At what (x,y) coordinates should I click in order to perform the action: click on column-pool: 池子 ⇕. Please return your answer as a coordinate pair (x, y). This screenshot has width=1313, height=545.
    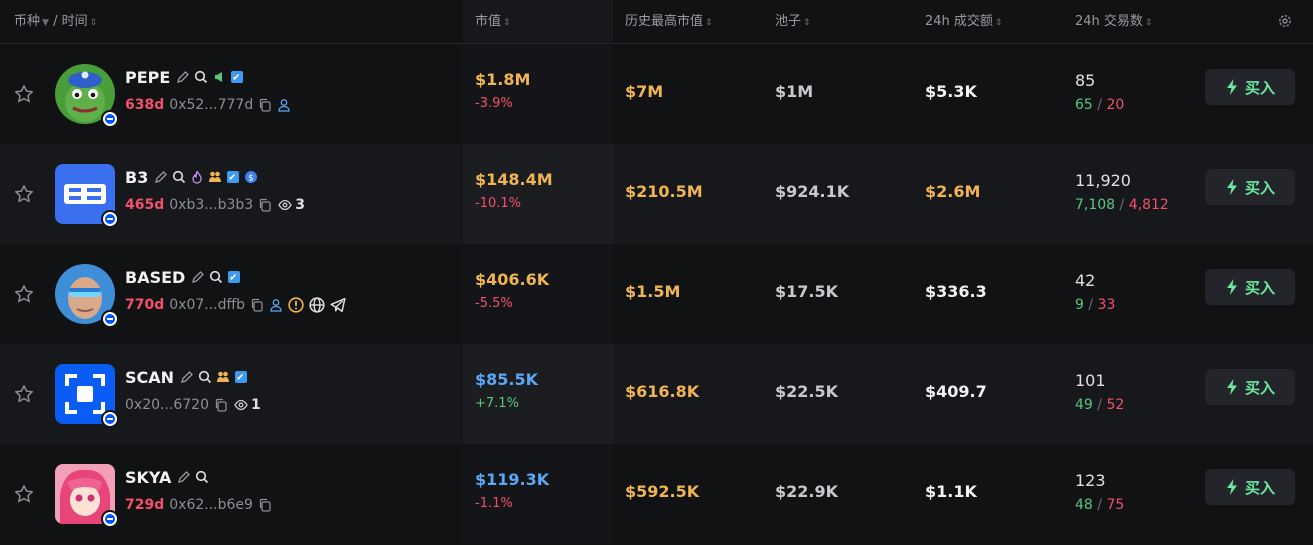
    Looking at the image, I should click on (793, 21).